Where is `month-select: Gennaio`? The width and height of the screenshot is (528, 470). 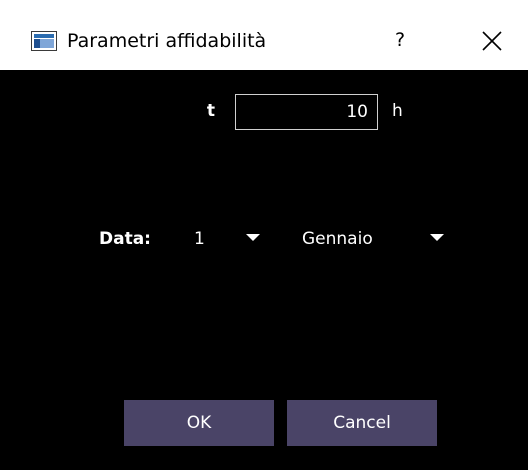 month-select: Gennaio is located at coordinates (376, 239).